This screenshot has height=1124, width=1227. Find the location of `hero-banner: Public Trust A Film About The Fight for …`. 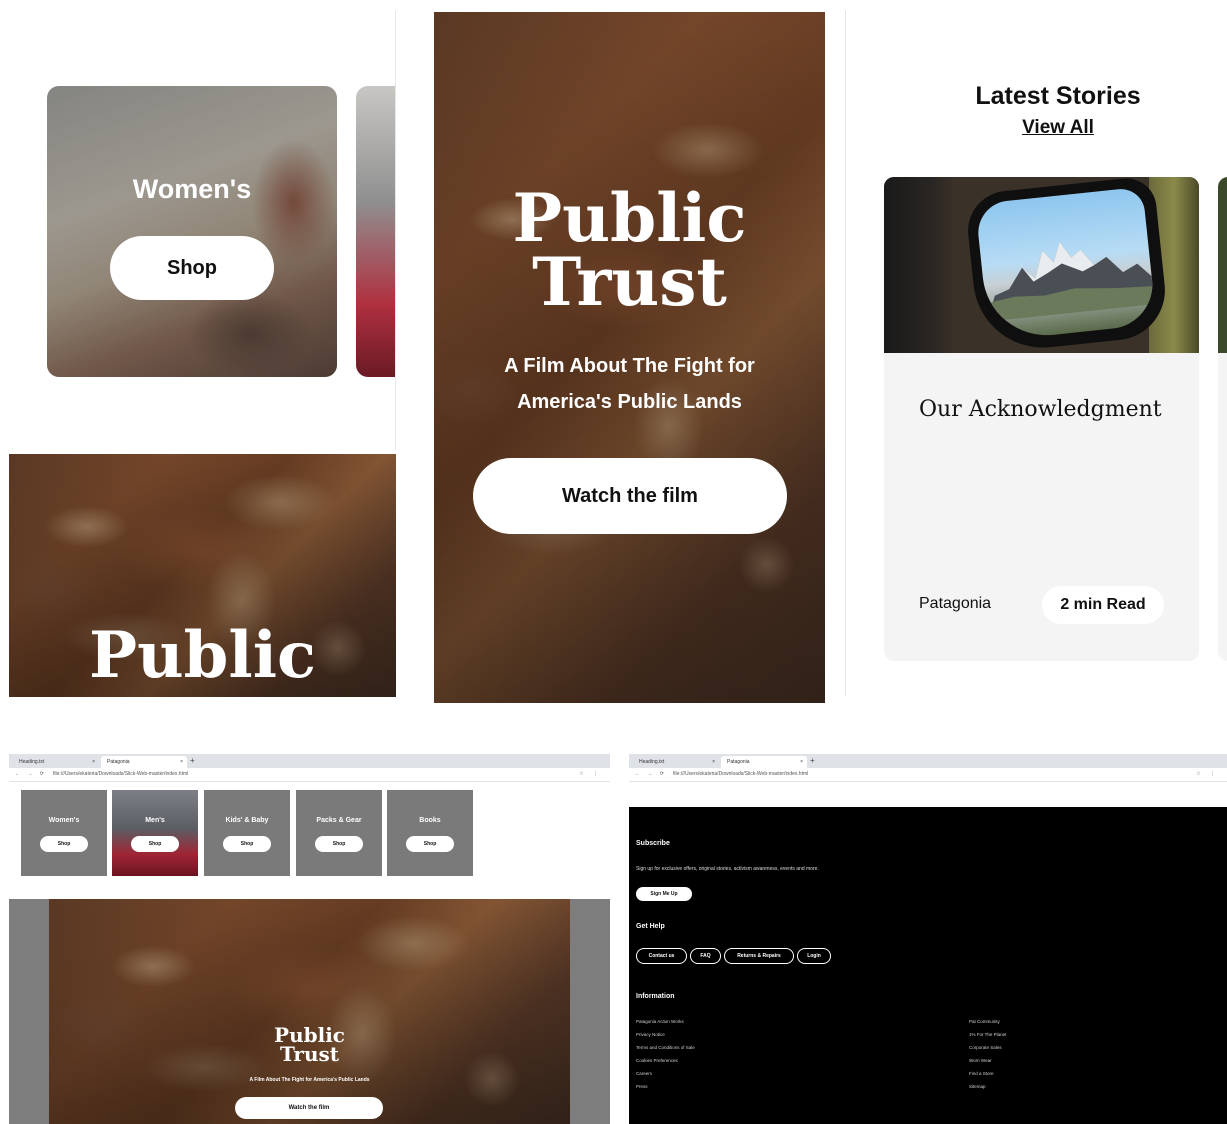

hero-banner: Public Trust A Film About The Fight for … is located at coordinates (309, 1011).